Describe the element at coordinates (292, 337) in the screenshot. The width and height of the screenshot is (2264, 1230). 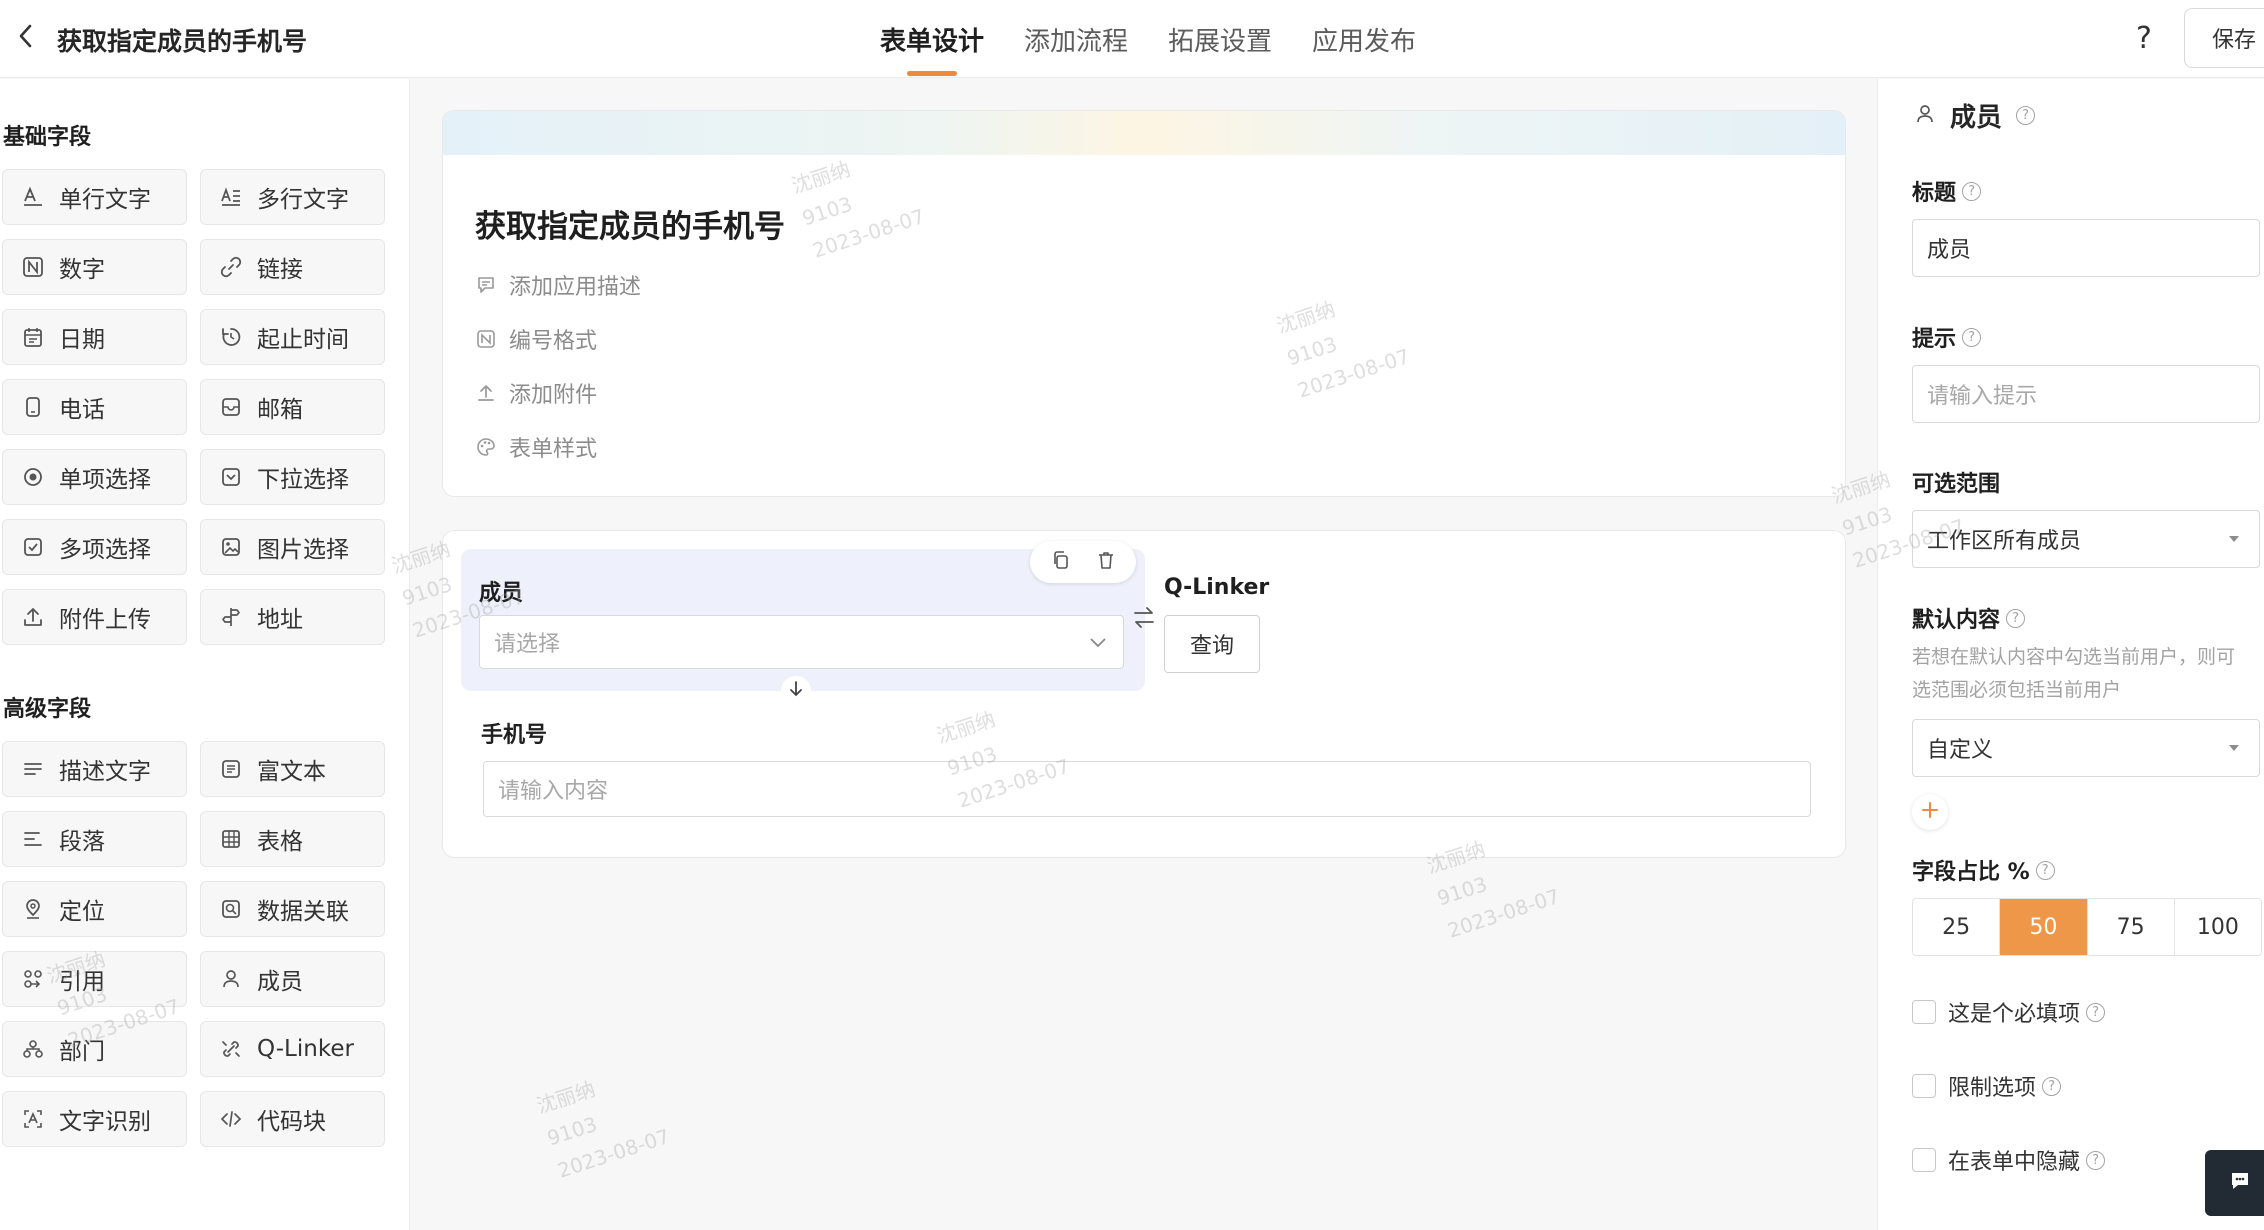
I see `field-time-range: 起止时间` at that location.